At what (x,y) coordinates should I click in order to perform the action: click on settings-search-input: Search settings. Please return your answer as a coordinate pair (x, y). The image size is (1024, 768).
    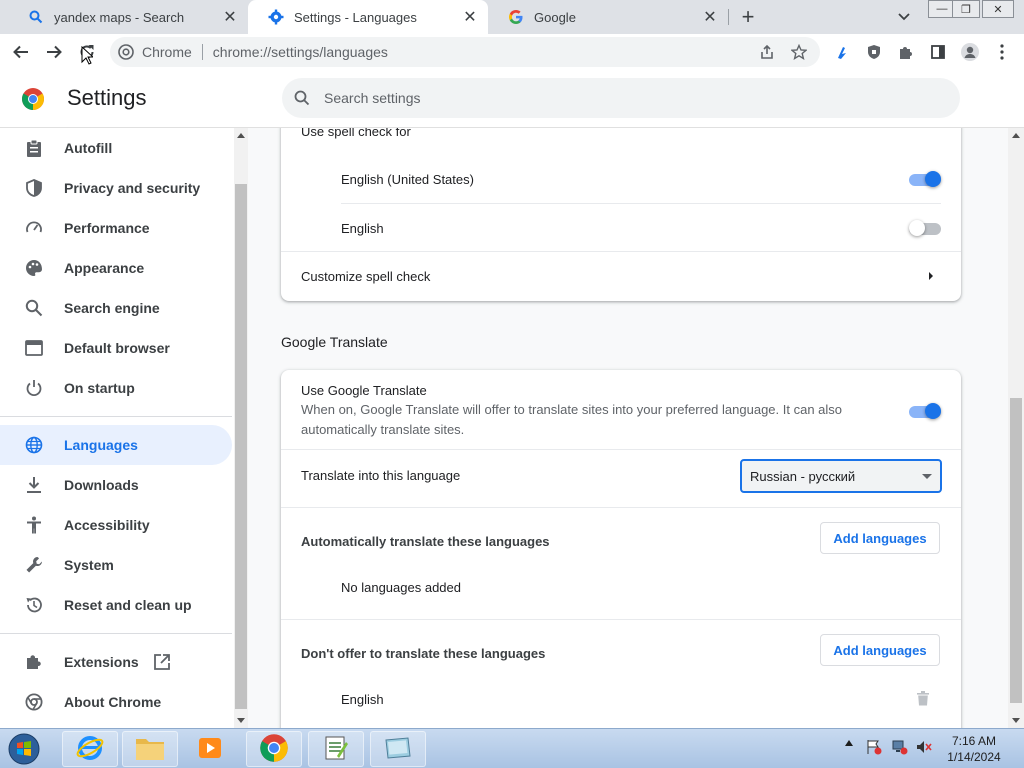
    Looking at the image, I should click on (621, 98).